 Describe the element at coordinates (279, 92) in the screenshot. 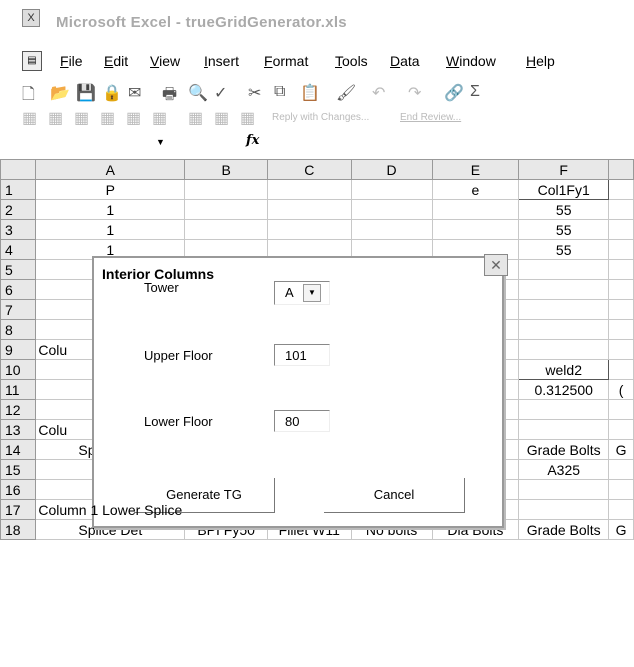

I see `copy-icon: ⧉` at that location.